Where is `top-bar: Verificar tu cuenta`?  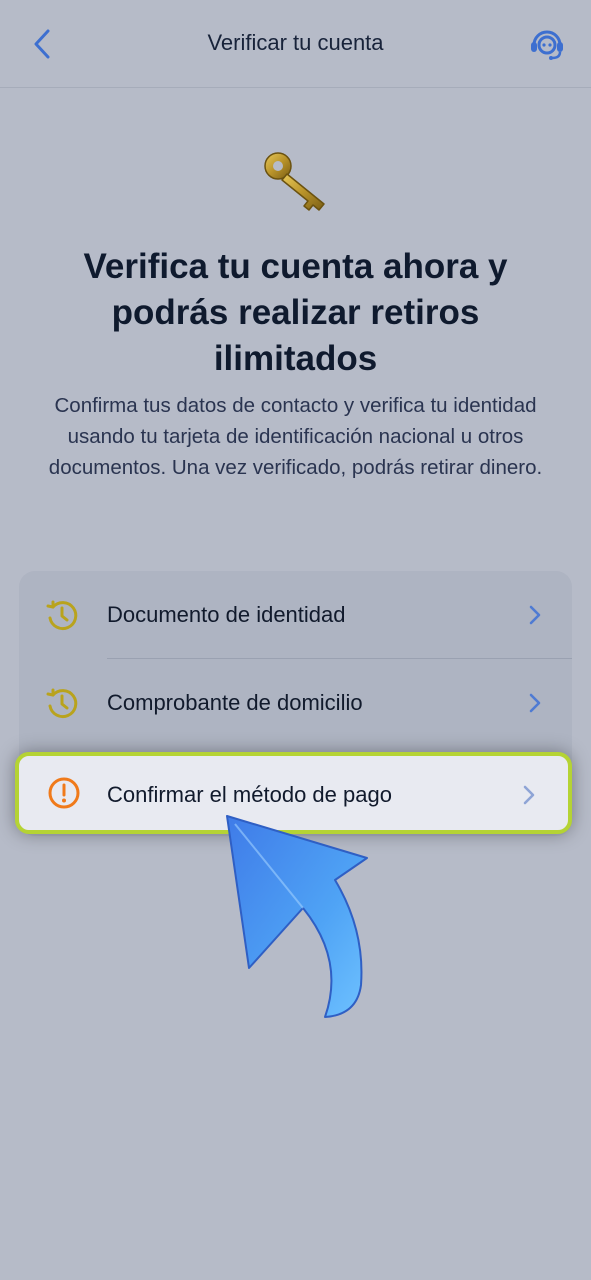 top-bar: Verificar tu cuenta is located at coordinates (295, 44).